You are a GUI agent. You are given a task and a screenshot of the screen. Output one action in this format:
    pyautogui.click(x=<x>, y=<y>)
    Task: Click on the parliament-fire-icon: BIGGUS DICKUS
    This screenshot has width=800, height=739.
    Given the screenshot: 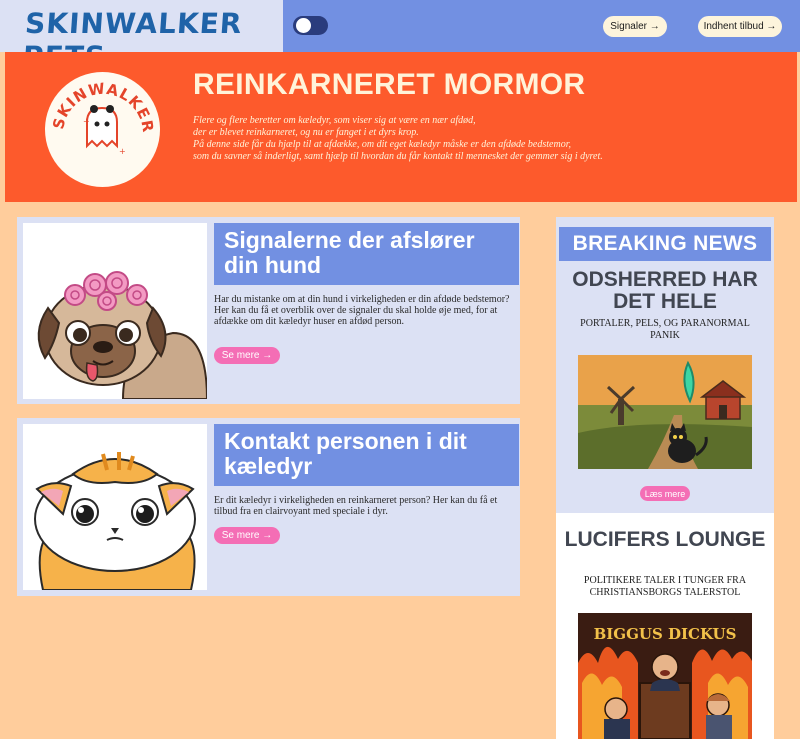 What is the action you would take?
    pyautogui.click(x=665, y=676)
    